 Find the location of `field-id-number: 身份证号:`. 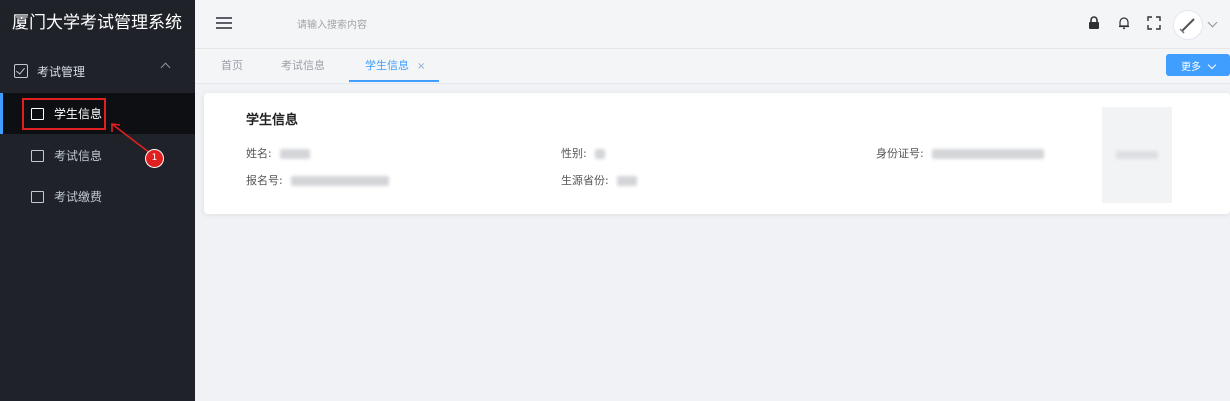

field-id-number: 身份证号: is located at coordinates (960, 153).